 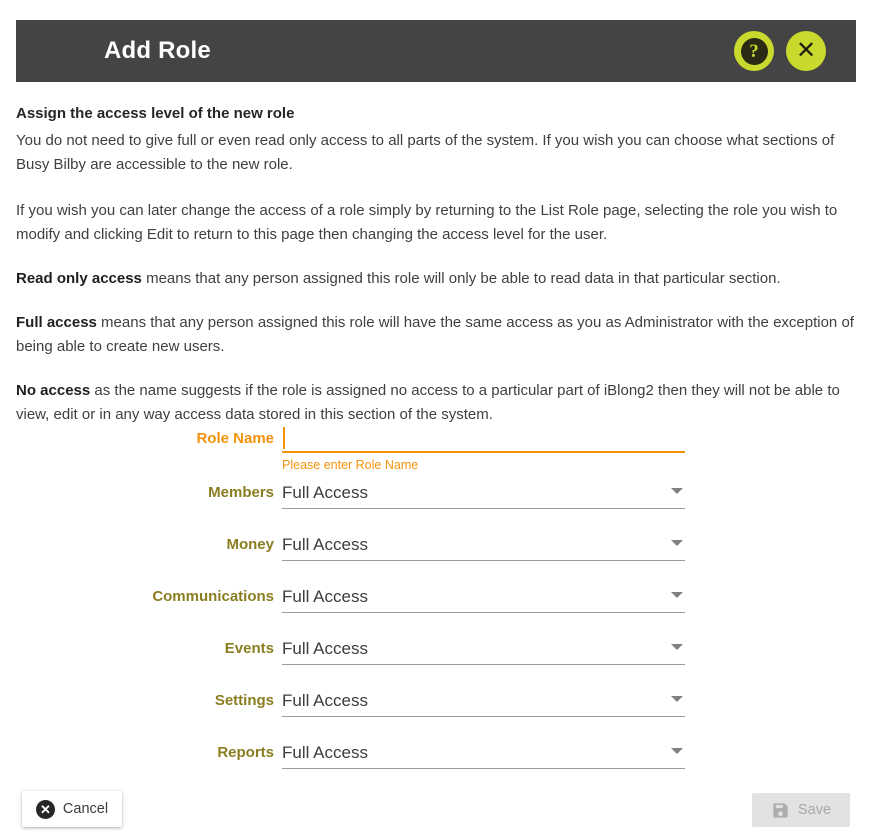 What do you see at coordinates (325, 492) in the screenshot?
I see `members-select-value: Full Access` at bounding box center [325, 492].